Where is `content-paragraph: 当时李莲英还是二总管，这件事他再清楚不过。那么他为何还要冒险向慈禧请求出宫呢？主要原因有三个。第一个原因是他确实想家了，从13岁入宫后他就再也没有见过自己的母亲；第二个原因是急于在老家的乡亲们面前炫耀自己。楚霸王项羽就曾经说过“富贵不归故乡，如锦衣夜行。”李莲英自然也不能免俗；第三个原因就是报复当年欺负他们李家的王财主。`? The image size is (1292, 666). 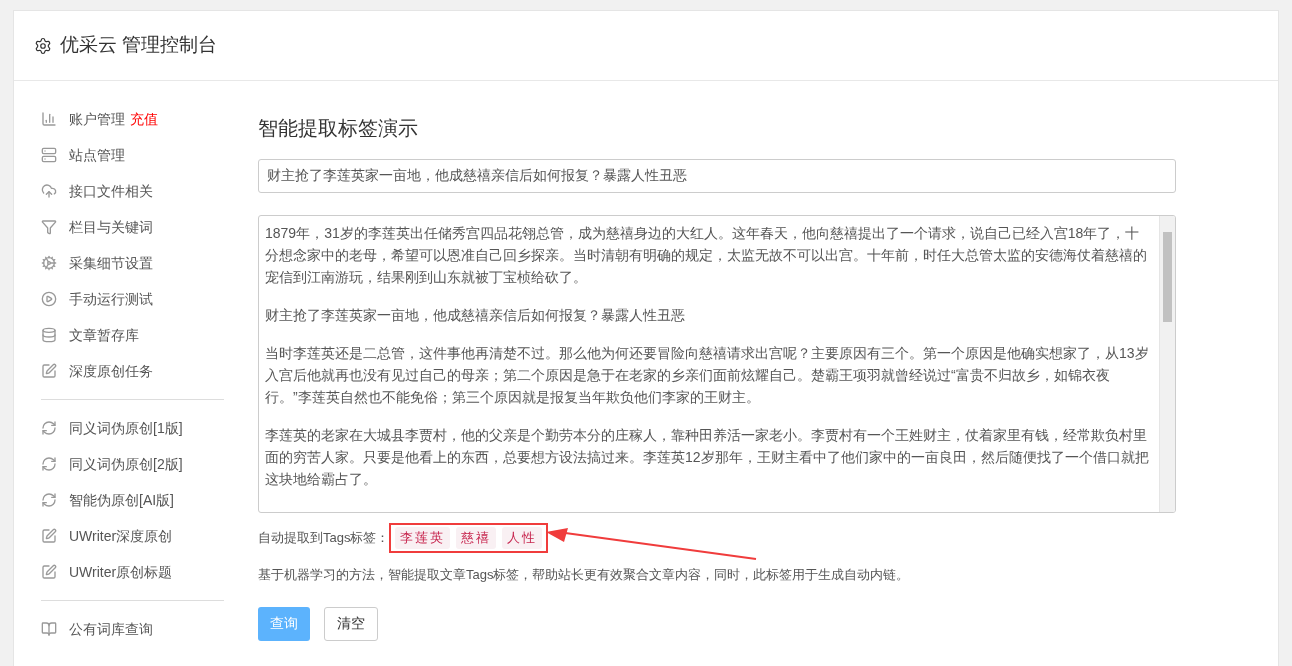
content-paragraph: 当时李莲英还是二总管，这件事他再清楚不过。那么他为何还要冒险向慈禧请求出宫呢？主要原因有三个。第一个原因是他确实想家了，从13岁入宫后他就再也没有见过自己的母亲；第二个原因是急于在老家的乡亲们面前炫耀自己。楚霸王项羽就曾经说过“富贵不归故乡，如锦衣夜行。”李莲英自然也不能免俗；第三个原因就是报复当年欺负他们李家的王财主。 is located at coordinates (707, 375).